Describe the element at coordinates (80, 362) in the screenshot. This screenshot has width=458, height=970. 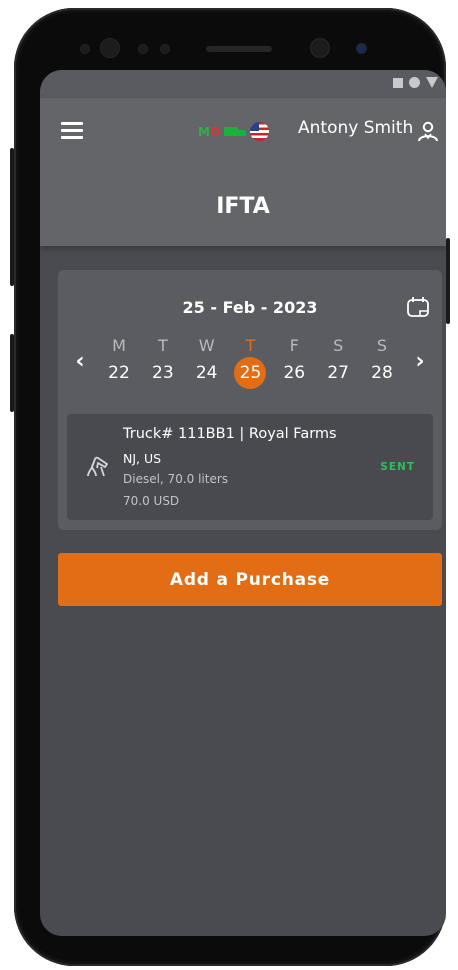
I see `chevron-left-icon: ‹` at that location.